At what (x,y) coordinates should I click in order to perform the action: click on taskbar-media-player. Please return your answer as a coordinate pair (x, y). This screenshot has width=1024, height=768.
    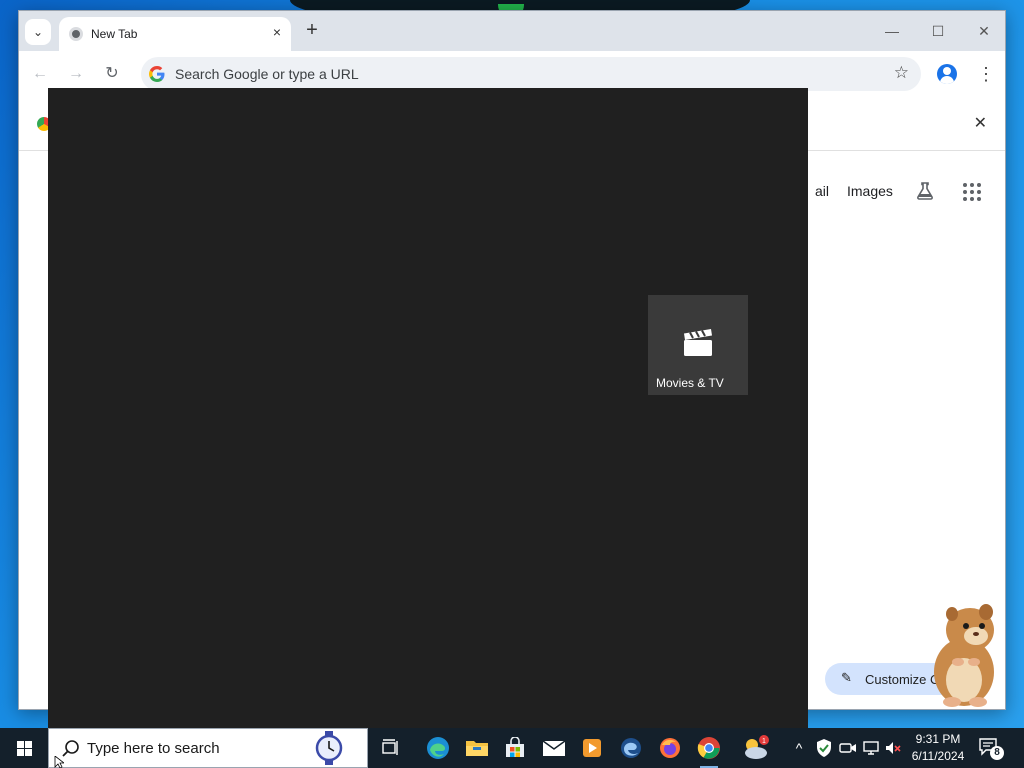
    Looking at the image, I should click on (592, 748).